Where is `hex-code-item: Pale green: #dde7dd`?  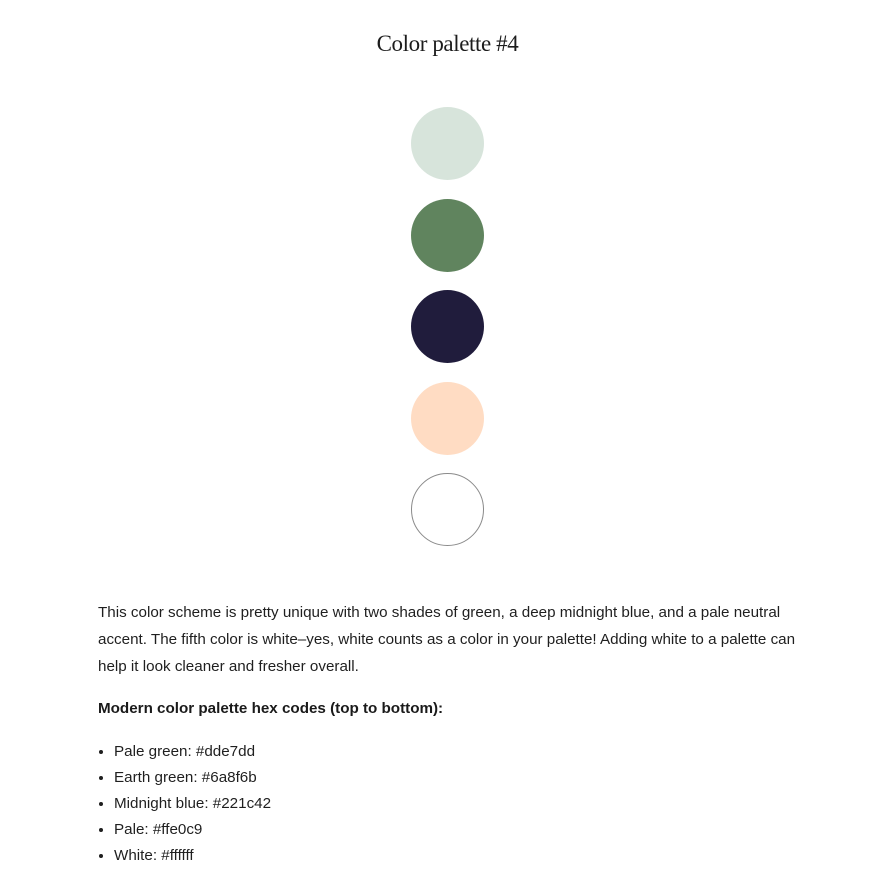 hex-code-item: Pale green: #dde7dd is located at coordinates (192, 752).